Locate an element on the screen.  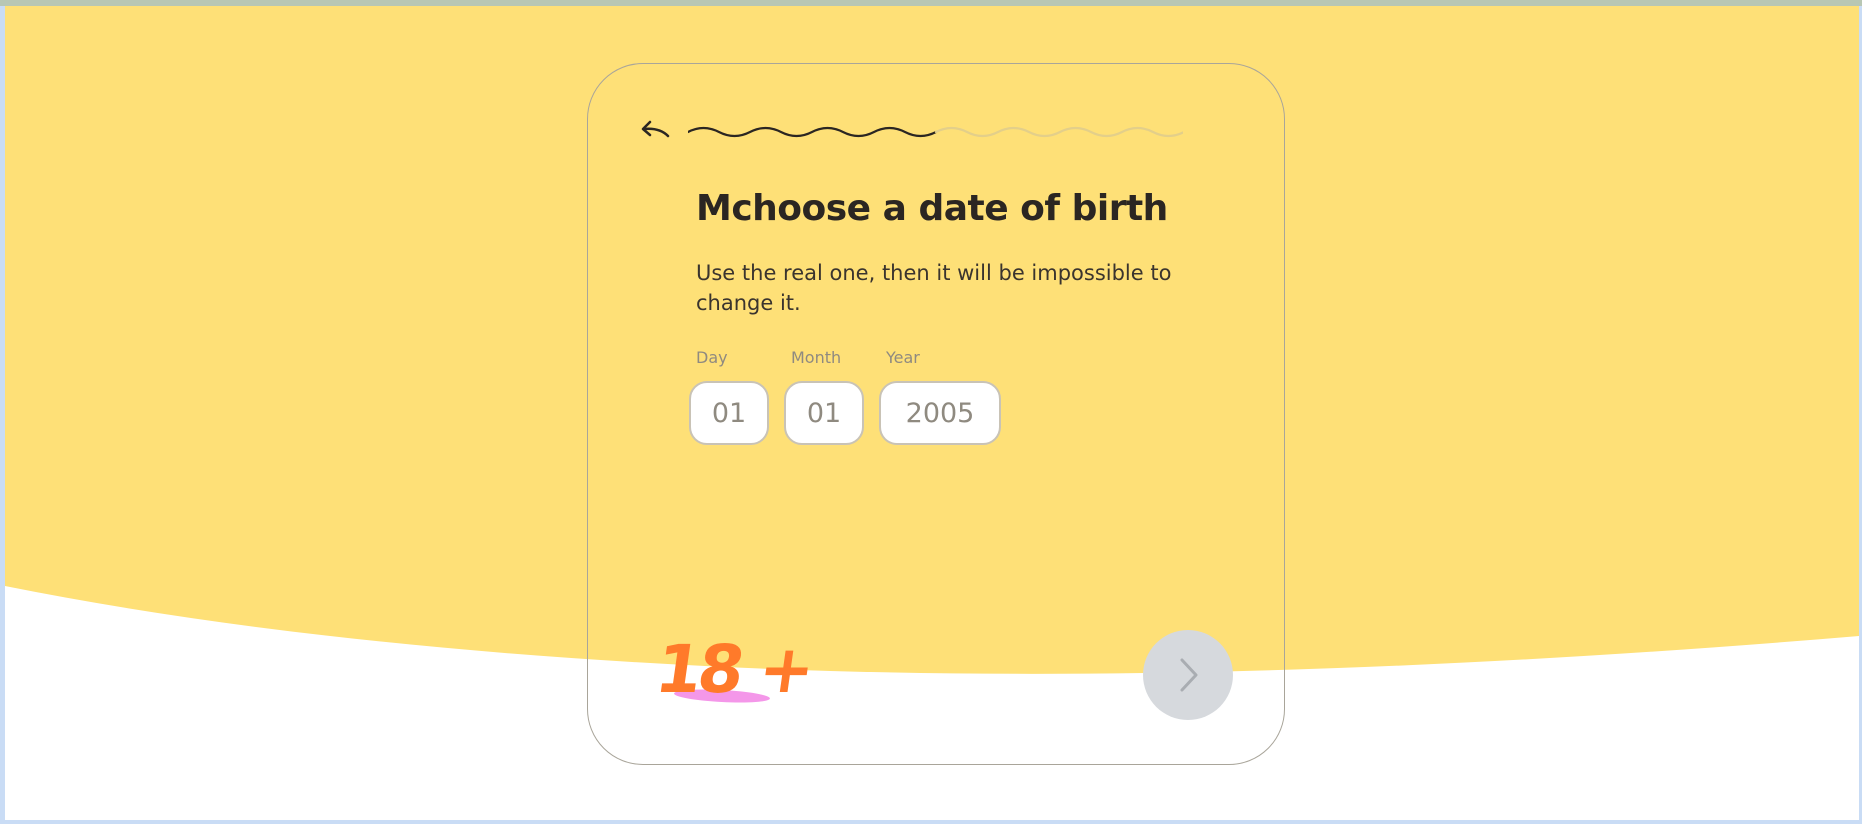
progress-indicator is located at coordinates (935, 132).